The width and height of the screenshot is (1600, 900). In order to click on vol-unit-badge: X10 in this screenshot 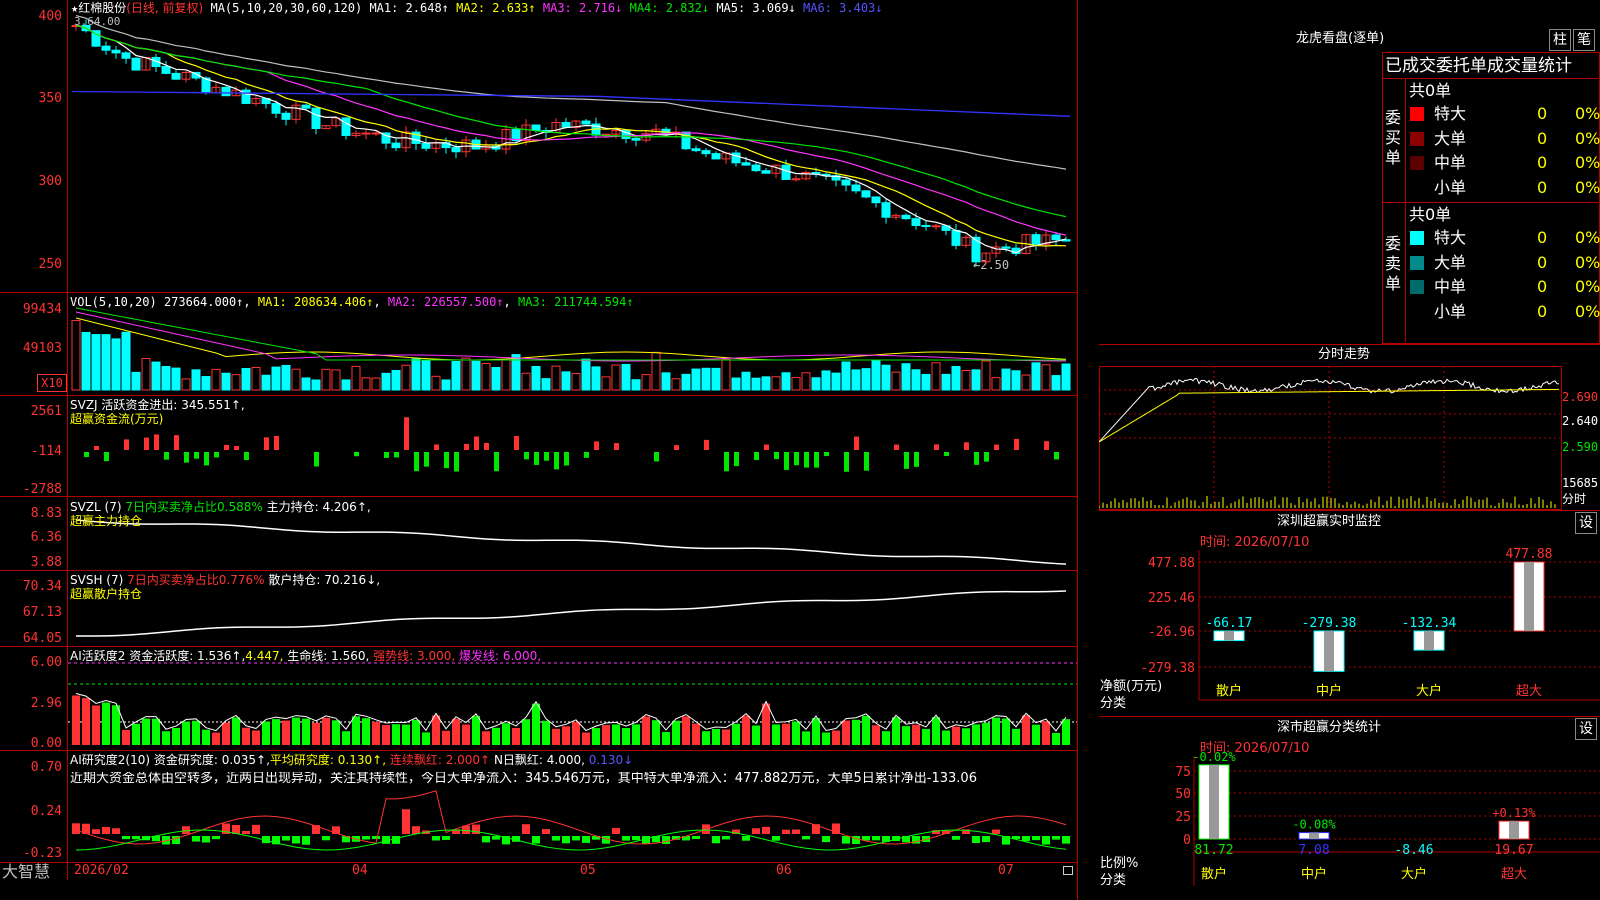, I will do `click(52, 383)`.